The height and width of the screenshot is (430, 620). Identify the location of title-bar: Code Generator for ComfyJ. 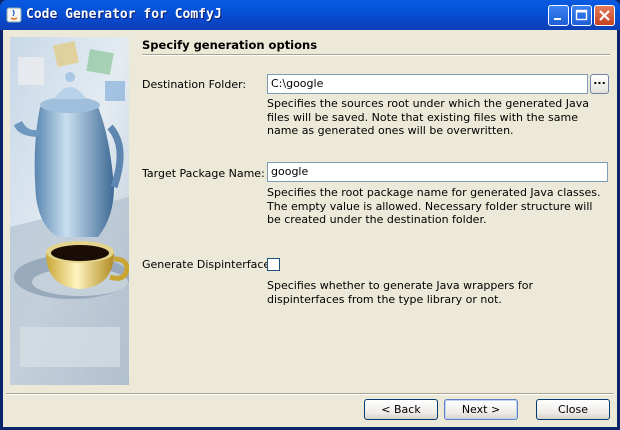
(310, 15).